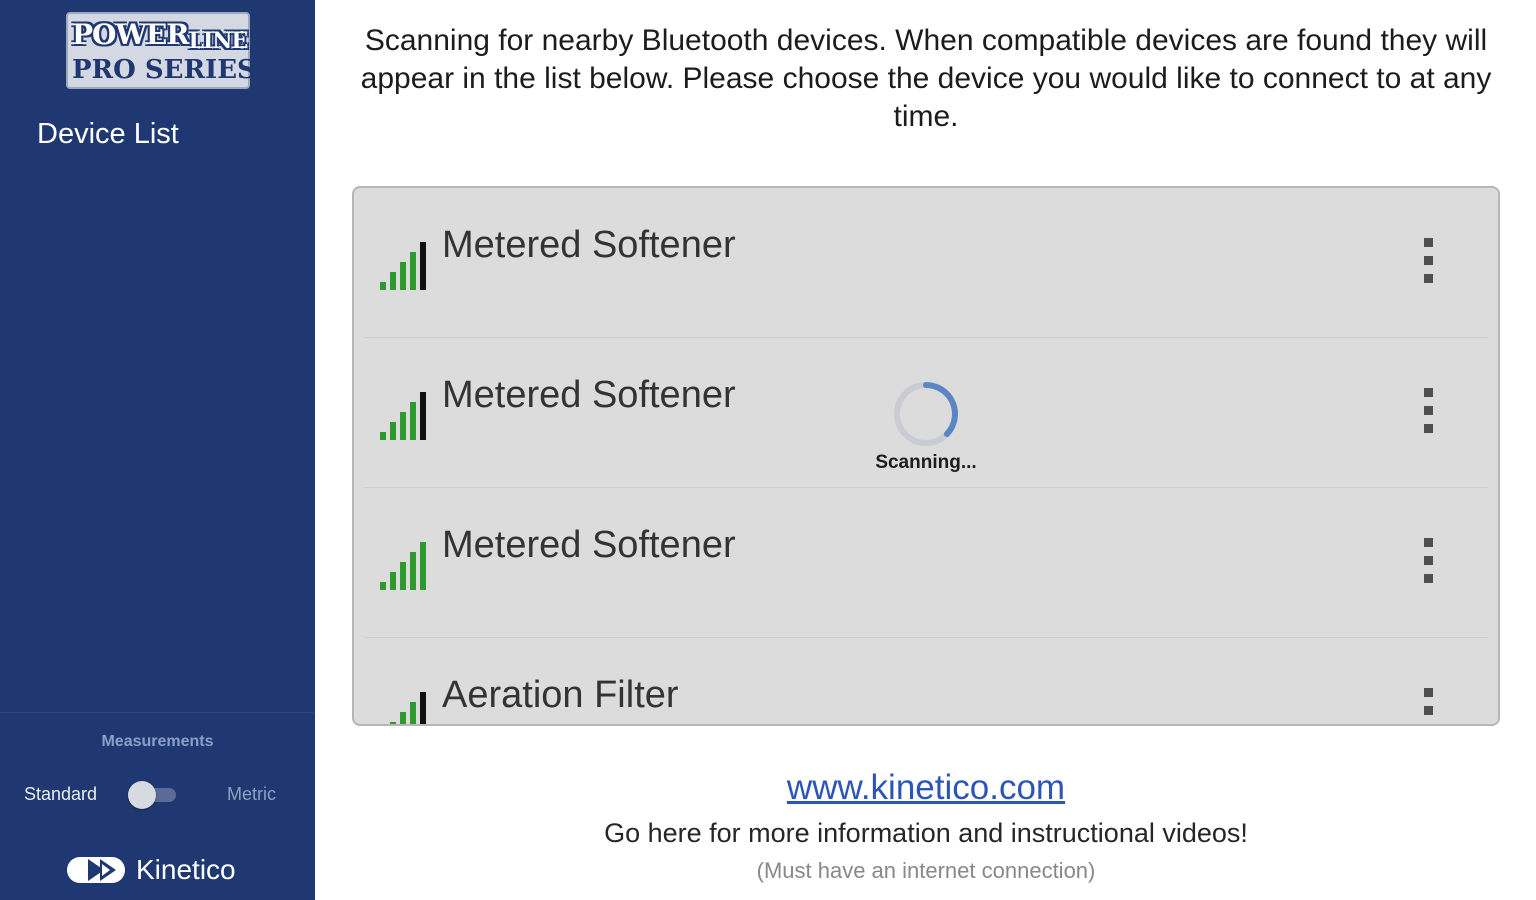 Image resolution: width=1536 pixels, height=900 pixels. Describe the element at coordinates (926, 414) in the screenshot. I see `spinner-icon` at that location.